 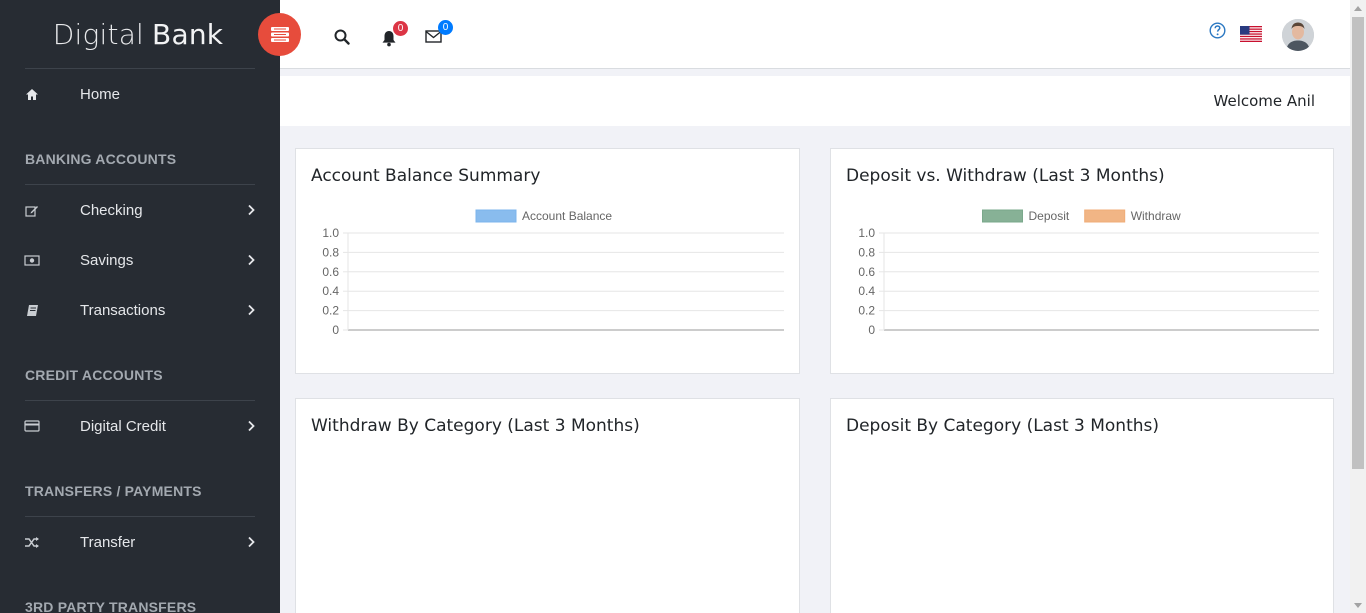 I want to click on help-button, so click(x=1217, y=30).